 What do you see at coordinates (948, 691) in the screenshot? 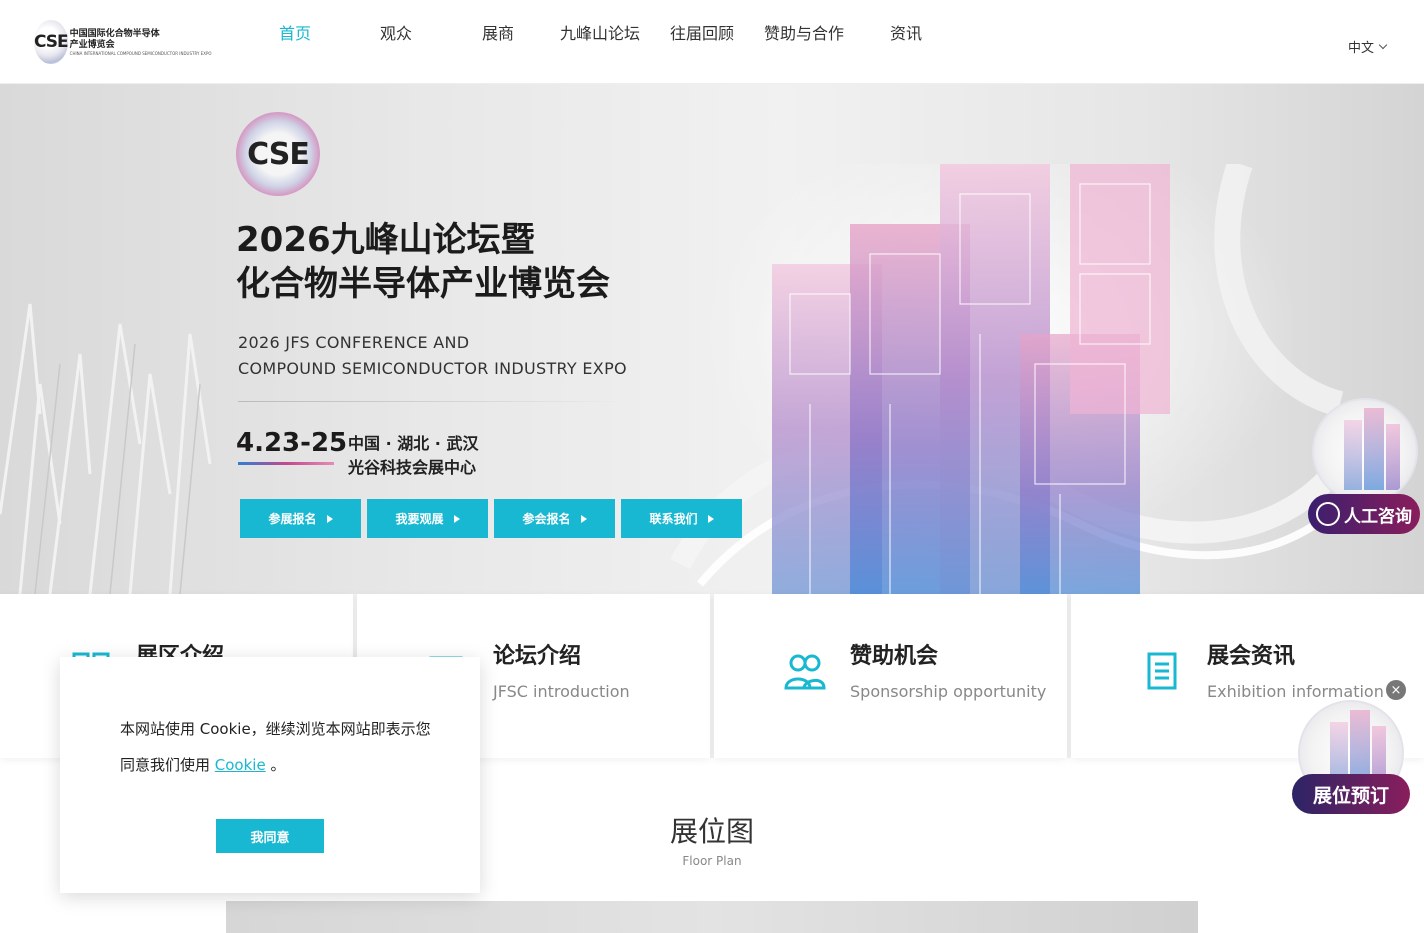
I see `card-subtitle: Sponsorship opportunity` at bounding box center [948, 691].